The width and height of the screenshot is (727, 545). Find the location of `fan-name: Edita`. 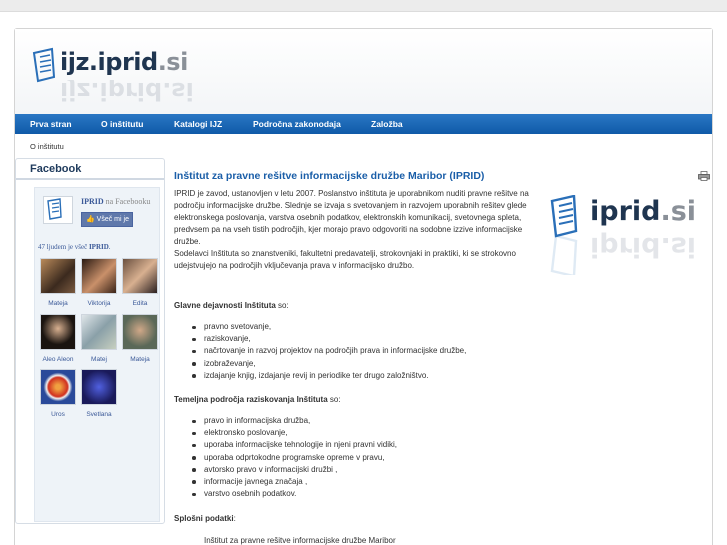

fan-name: Edita is located at coordinates (140, 303).